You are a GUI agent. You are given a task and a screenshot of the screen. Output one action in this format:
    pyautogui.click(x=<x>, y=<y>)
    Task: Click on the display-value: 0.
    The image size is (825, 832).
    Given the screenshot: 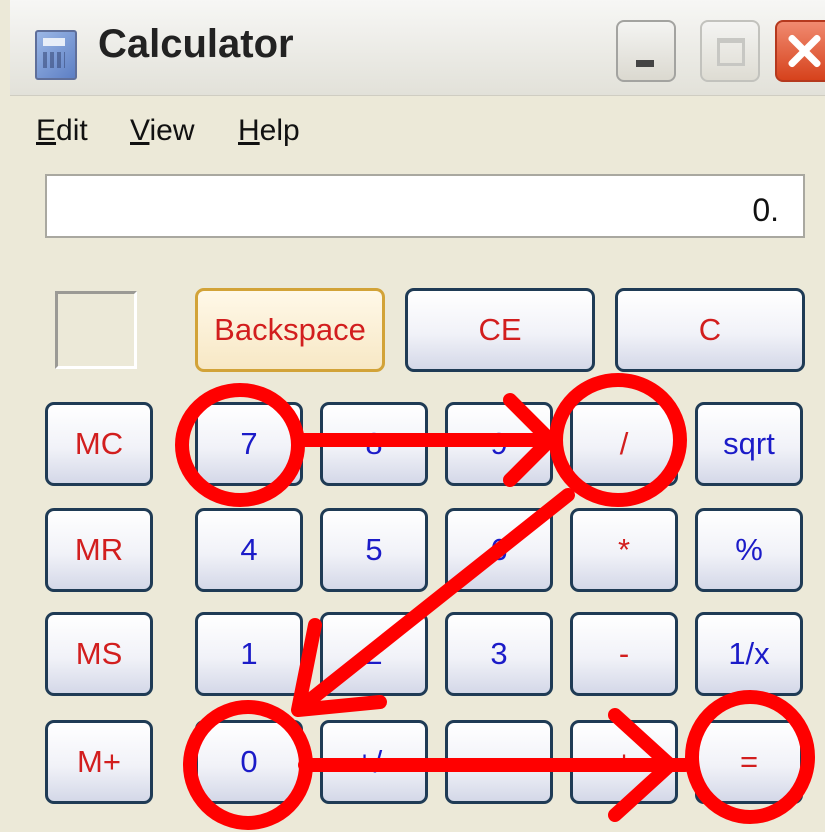 What is the action you would take?
    pyautogui.click(x=765, y=210)
    